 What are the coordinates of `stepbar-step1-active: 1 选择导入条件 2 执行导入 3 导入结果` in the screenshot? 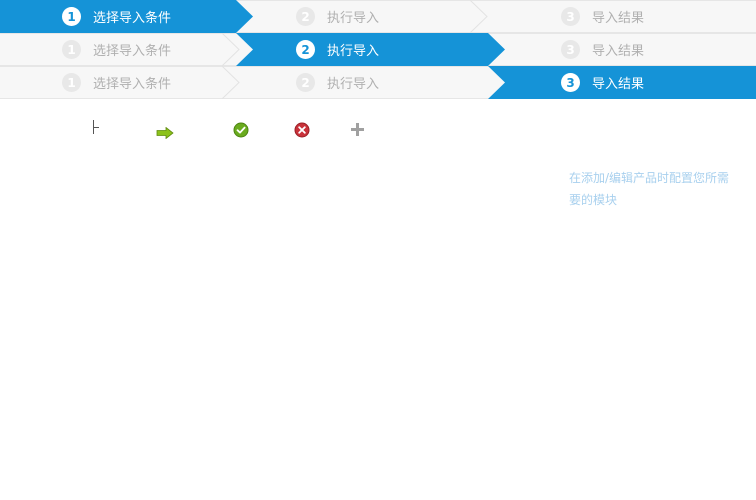 It's located at (378, 16).